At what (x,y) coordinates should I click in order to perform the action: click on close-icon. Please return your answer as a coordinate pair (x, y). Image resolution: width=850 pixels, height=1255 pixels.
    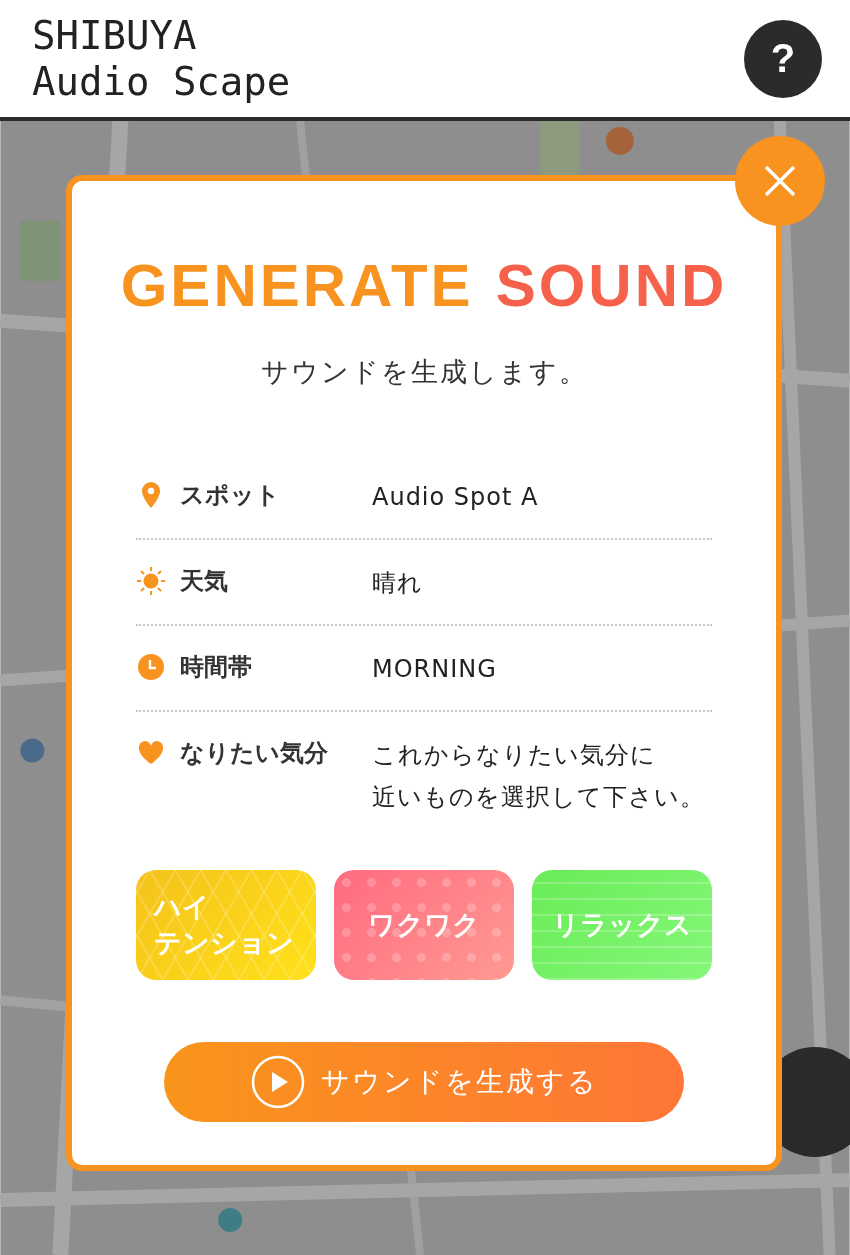
    Looking at the image, I should click on (780, 181).